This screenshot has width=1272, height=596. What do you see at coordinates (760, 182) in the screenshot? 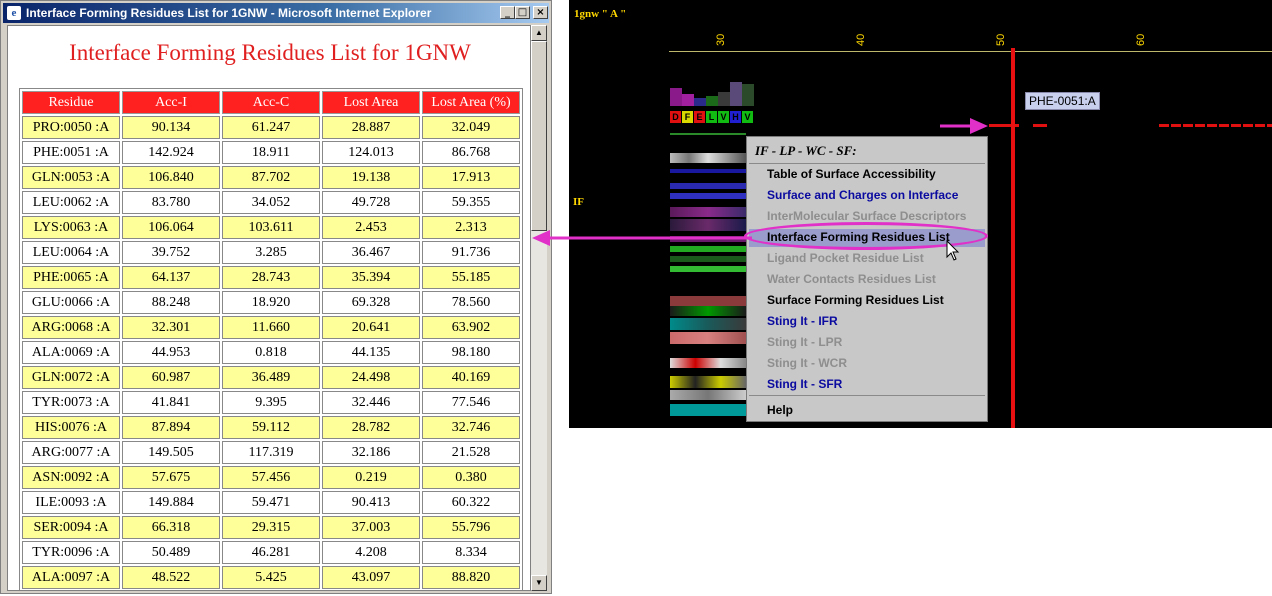
I see `annotation-arrows` at bounding box center [760, 182].